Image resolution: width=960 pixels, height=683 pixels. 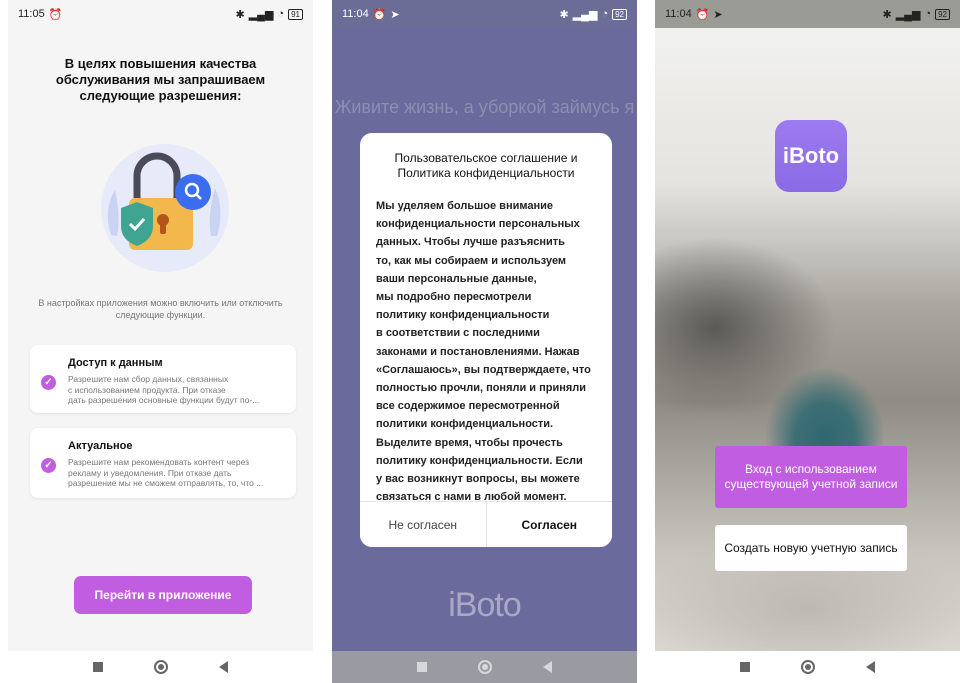 What do you see at coordinates (295, 14) in the screenshot?
I see `battery-icon: 91` at bounding box center [295, 14].